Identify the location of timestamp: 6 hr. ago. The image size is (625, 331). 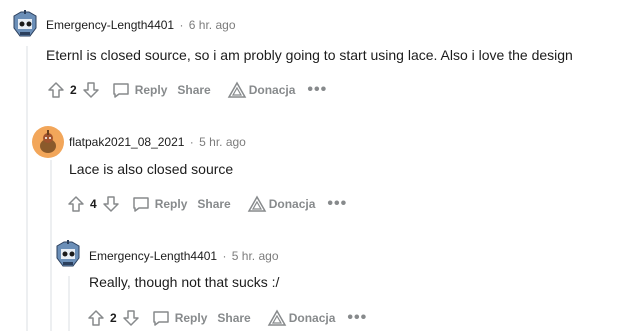
(212, 25).